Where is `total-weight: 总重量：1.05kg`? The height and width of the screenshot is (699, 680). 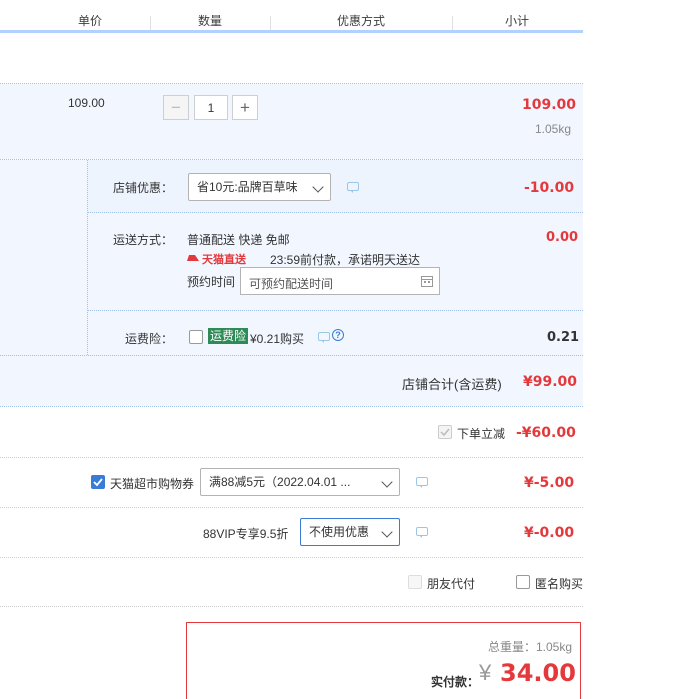 total-weight: 总重量：1.05kg is located at coordinates (530, 646).